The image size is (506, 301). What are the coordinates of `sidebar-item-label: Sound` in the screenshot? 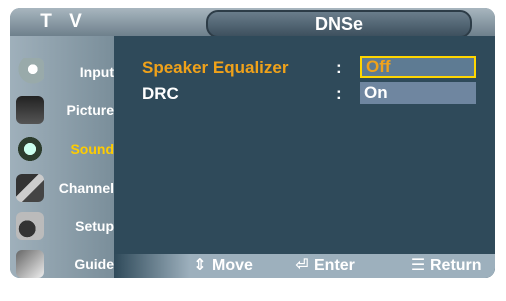 It's located at (92, 149).